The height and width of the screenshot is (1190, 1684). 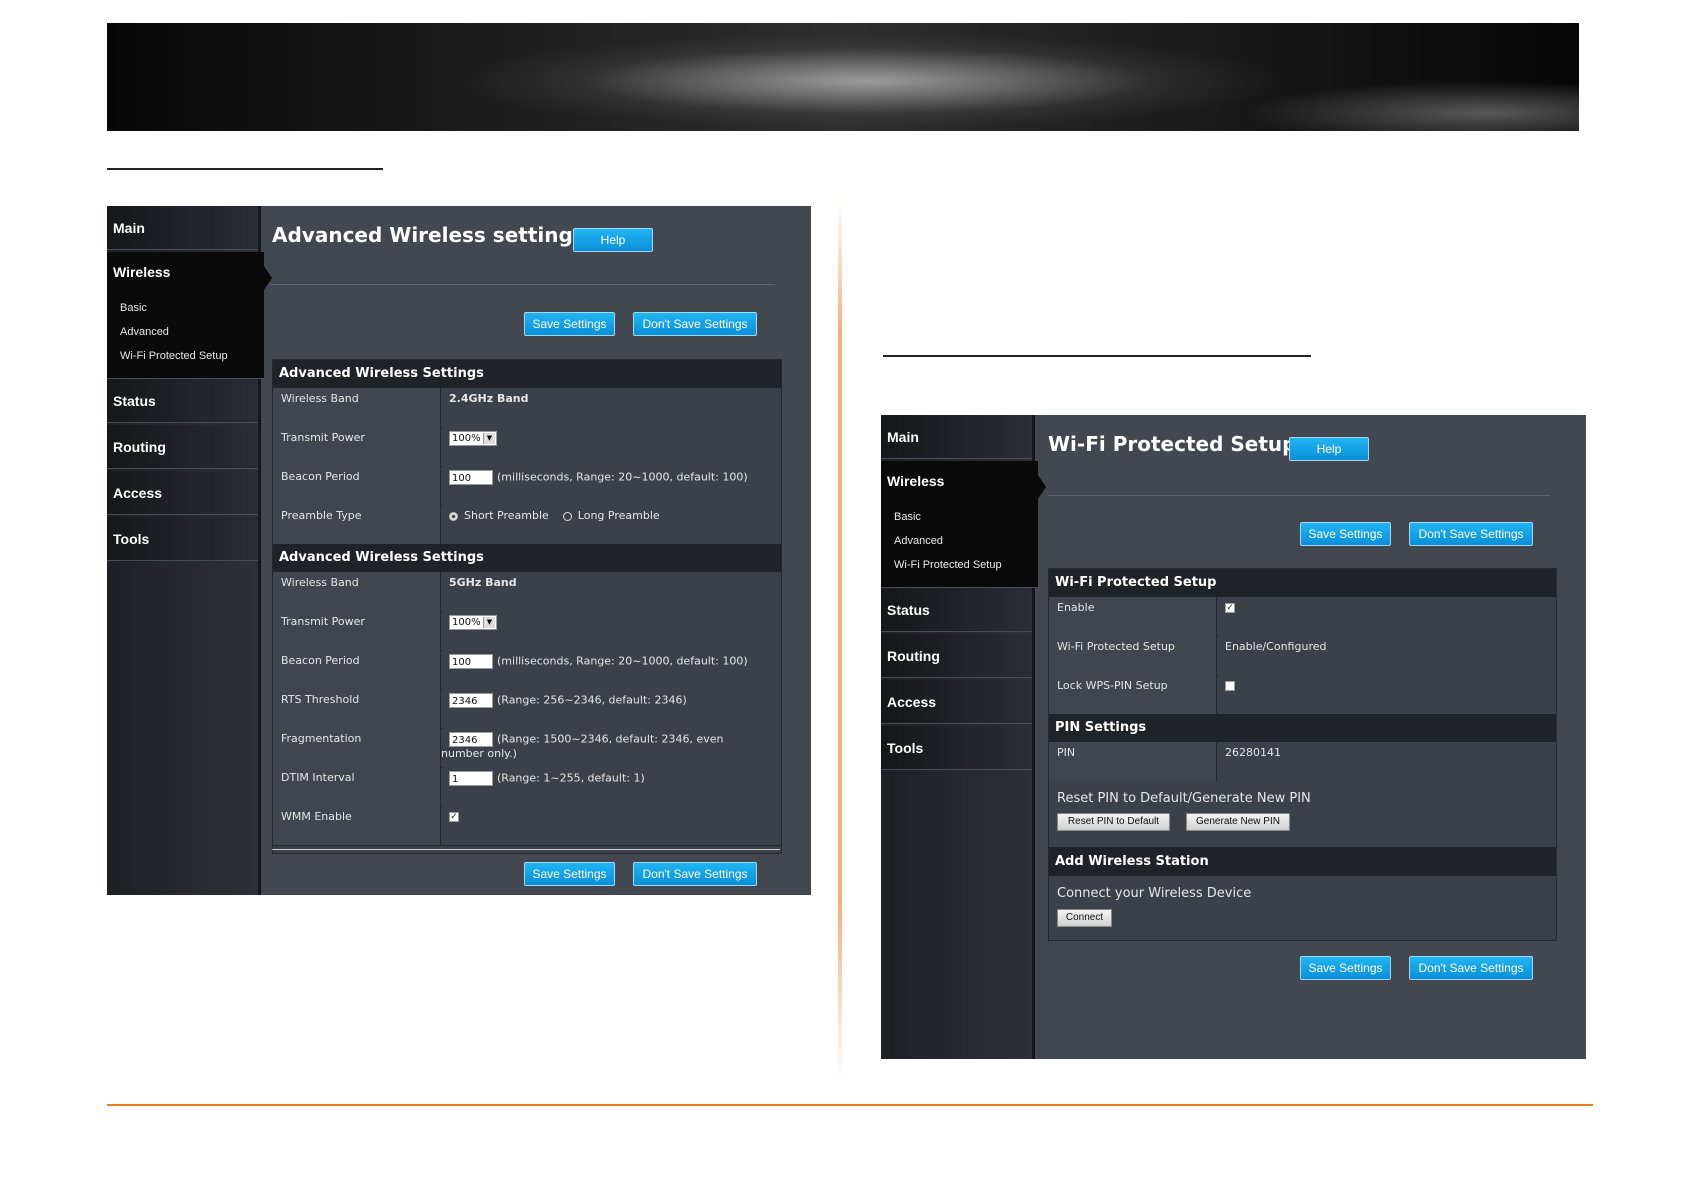 I want to click on transmit-power-label: Transmit Power, so click(x=357, y=446).